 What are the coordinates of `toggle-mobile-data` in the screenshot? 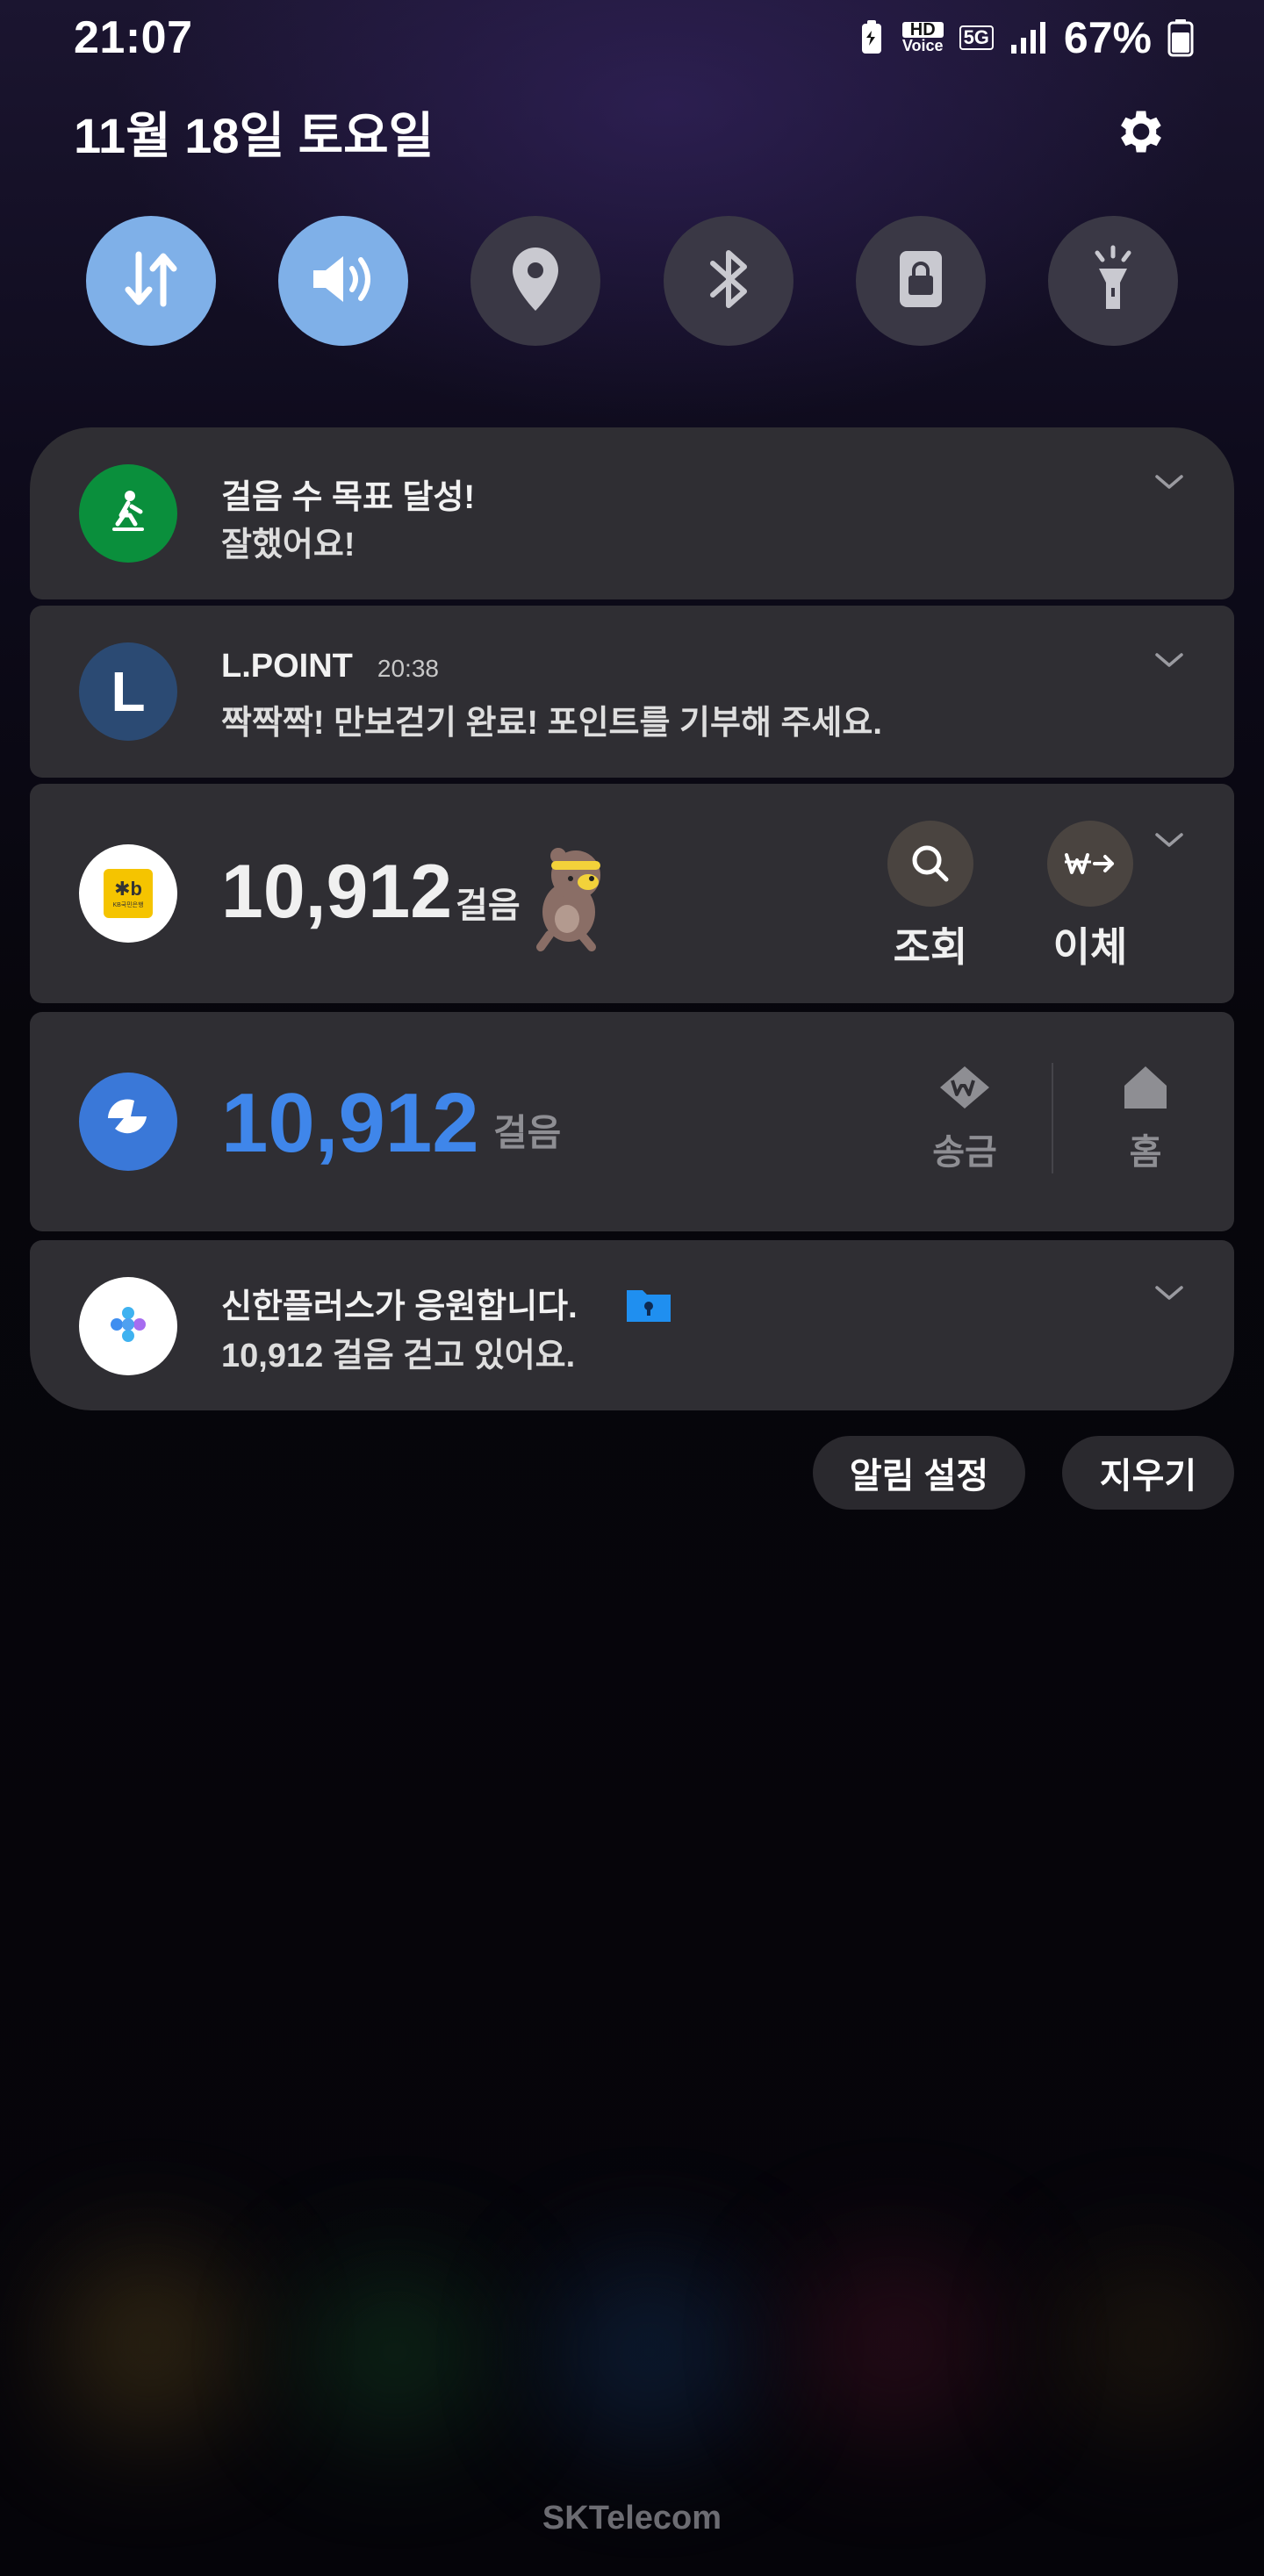 It's located at (151, 281).